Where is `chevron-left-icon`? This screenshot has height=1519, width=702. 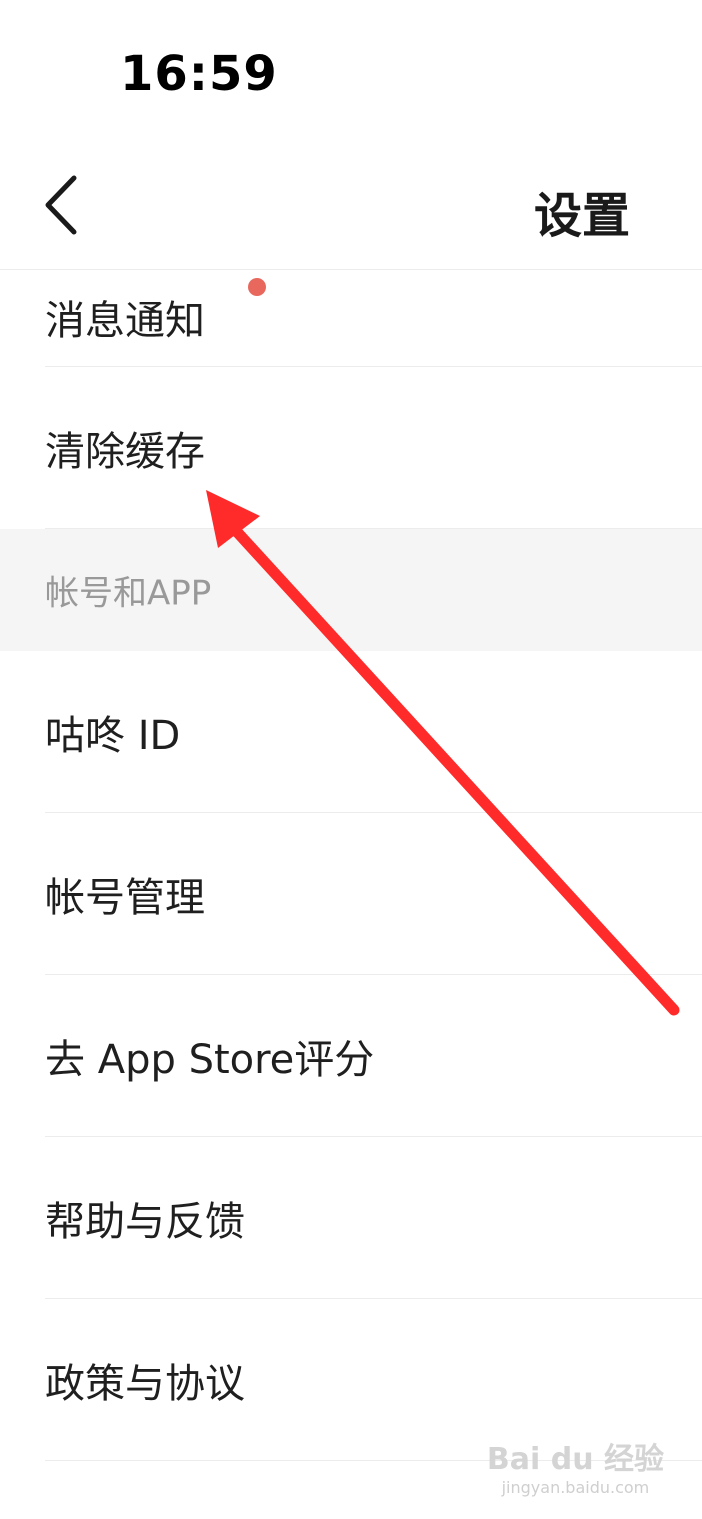 chevron-left-icon is located at coordinates (61, 205).